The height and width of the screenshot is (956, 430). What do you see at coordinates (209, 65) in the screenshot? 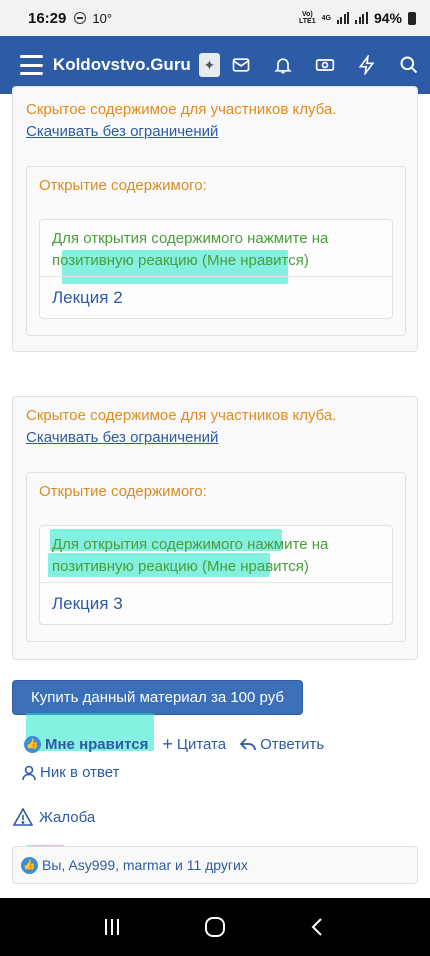
I see `brand-logo-icon: ✦` at bounding box center [209, 65].